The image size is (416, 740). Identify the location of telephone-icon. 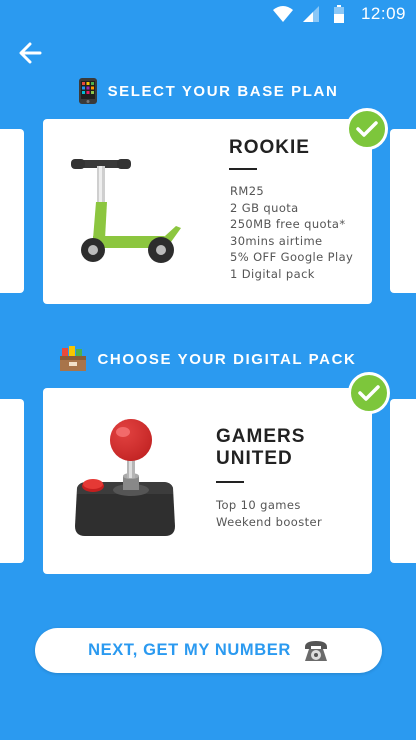
(316, 651).